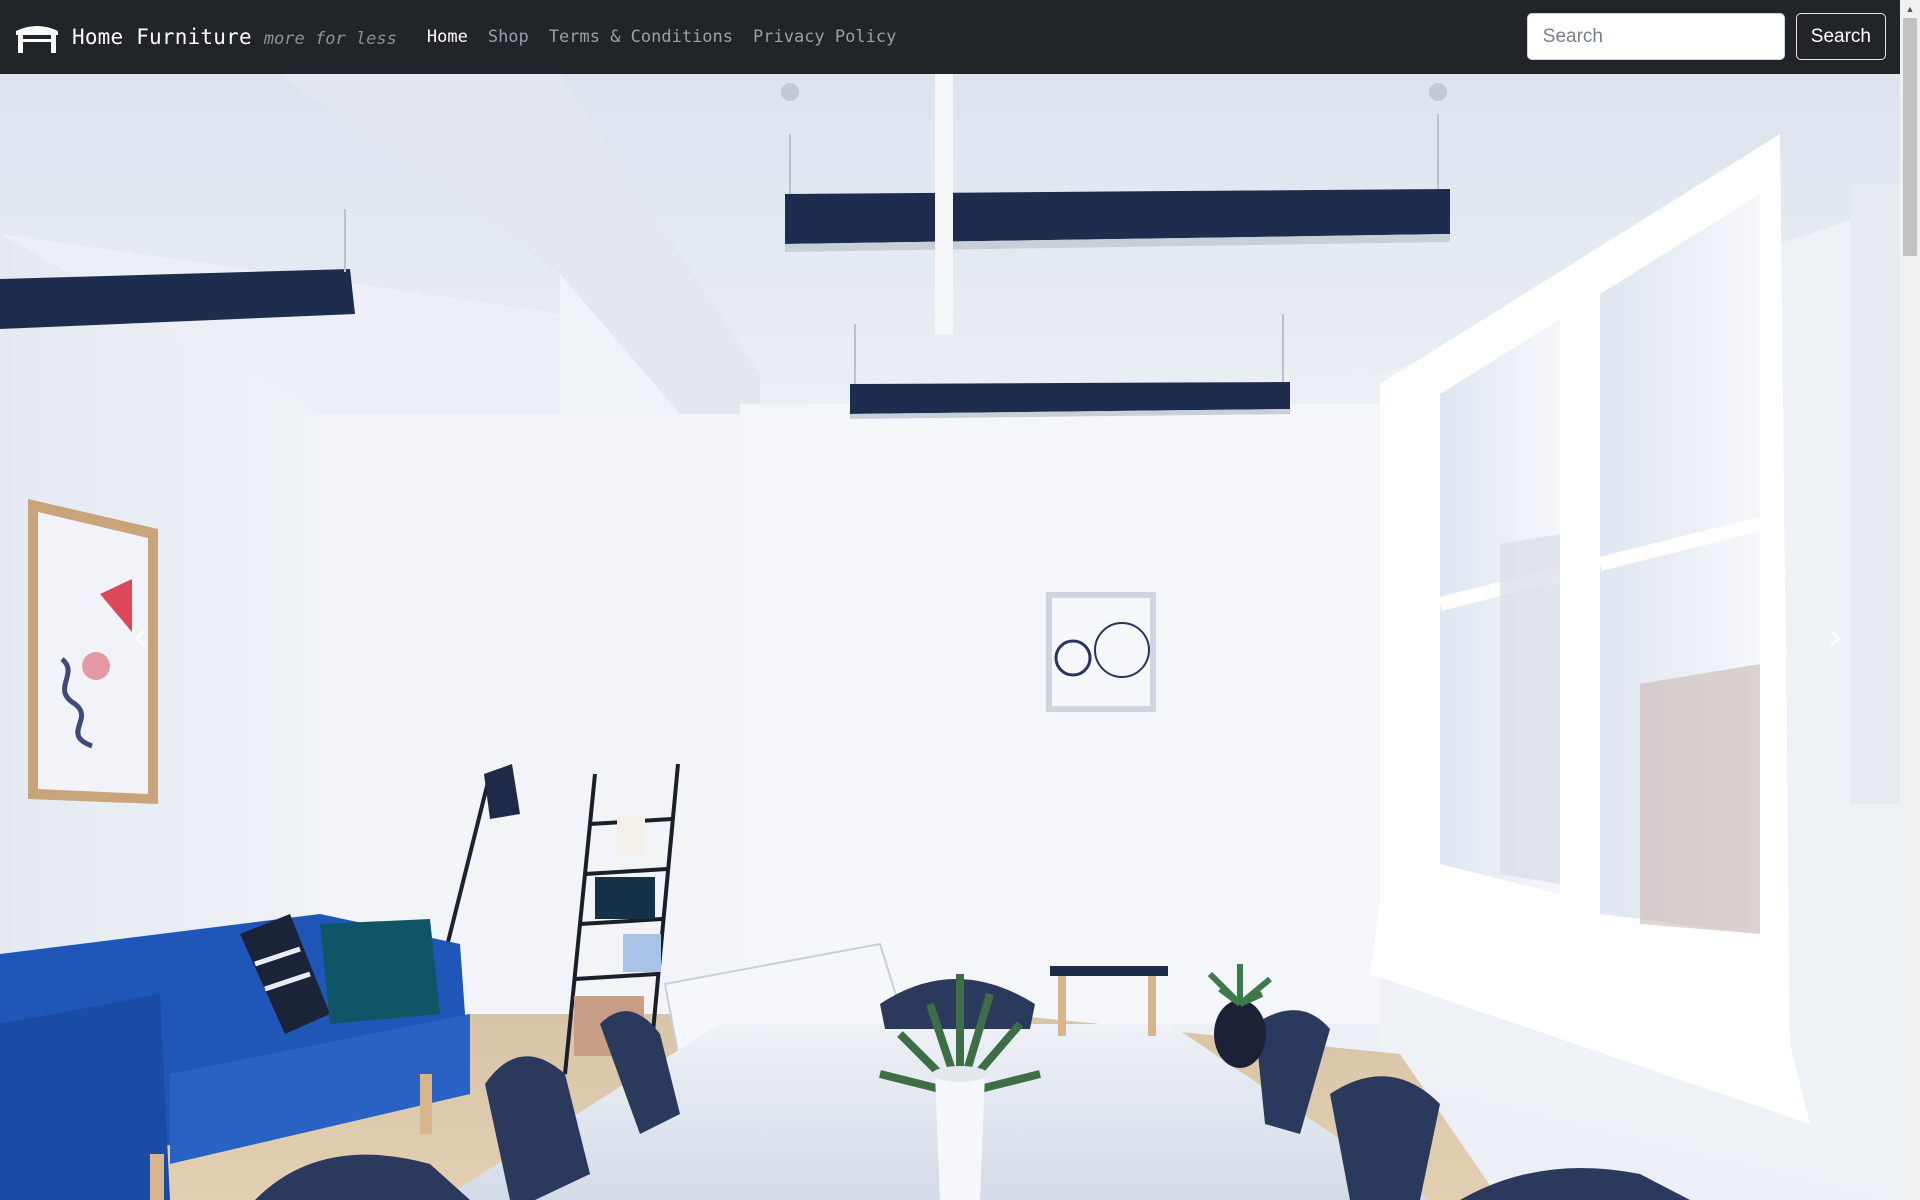  Describe the element at coordinates (641, 37) in the screenshot. I see `nav-link-terms: Terms & Conditions` at that location.